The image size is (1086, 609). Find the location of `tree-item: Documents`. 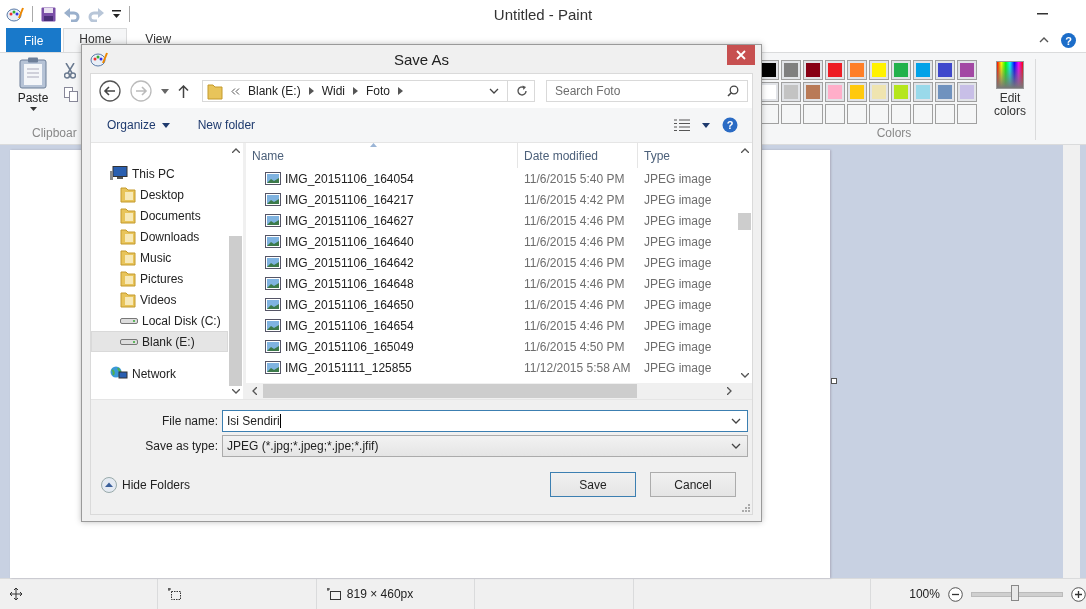

tree-item: Documents is located at coordinates (159, 215).